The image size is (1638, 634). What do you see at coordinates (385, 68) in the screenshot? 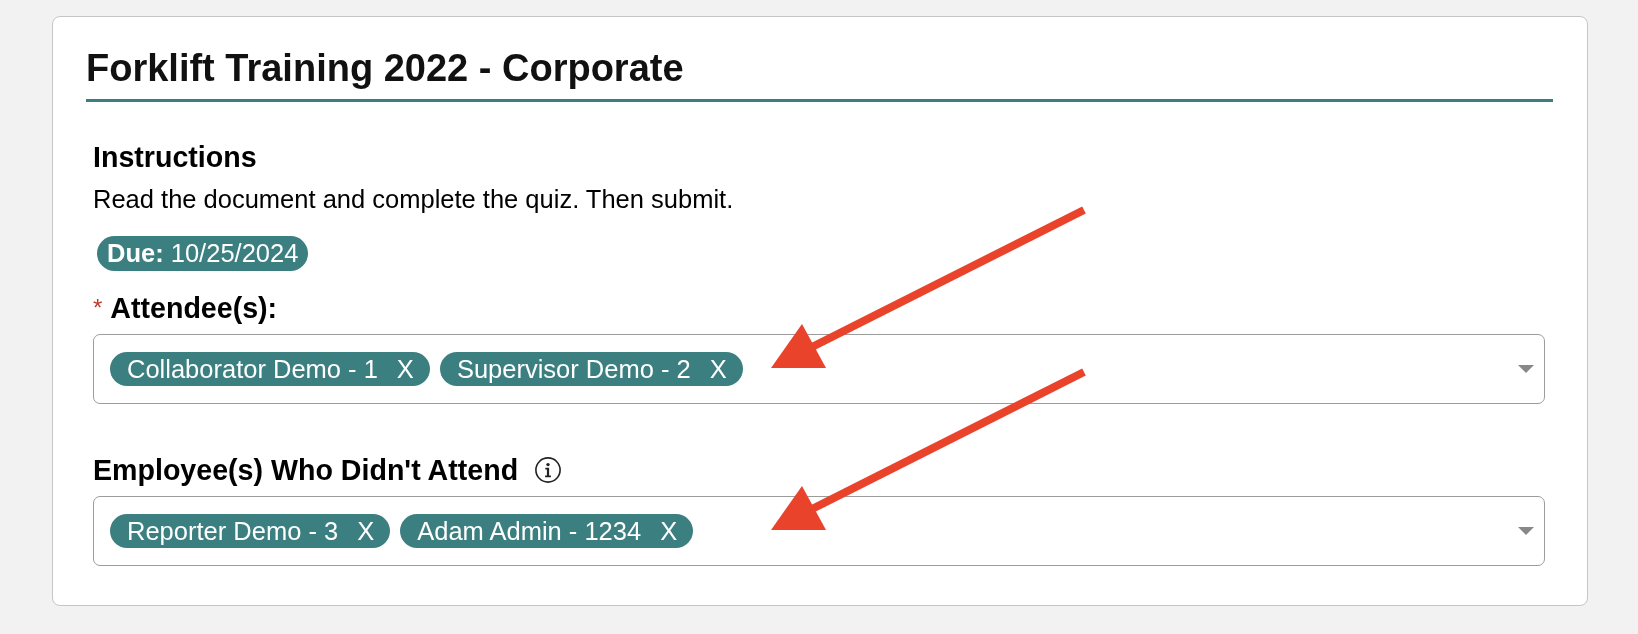
I see `page-title: Forklift Training 2022 - Corporate` at bounding box center [385, 68].